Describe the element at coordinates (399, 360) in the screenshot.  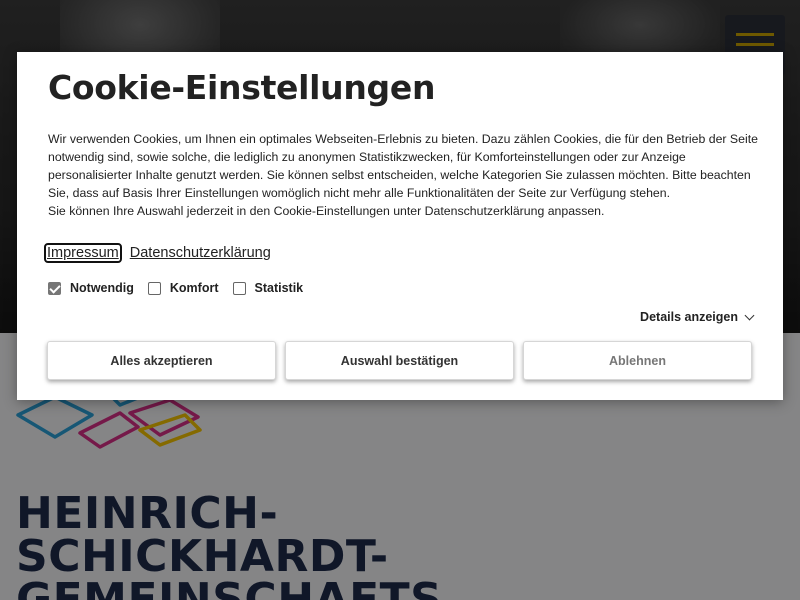
I see `confirm-selection-button: Auswahl bestätigen` at that location.